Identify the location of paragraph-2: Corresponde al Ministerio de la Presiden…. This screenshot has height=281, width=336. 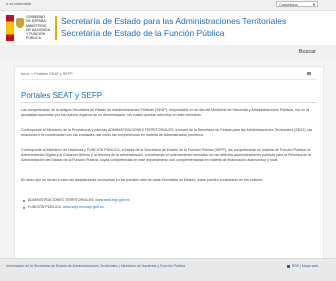
(167, 132).